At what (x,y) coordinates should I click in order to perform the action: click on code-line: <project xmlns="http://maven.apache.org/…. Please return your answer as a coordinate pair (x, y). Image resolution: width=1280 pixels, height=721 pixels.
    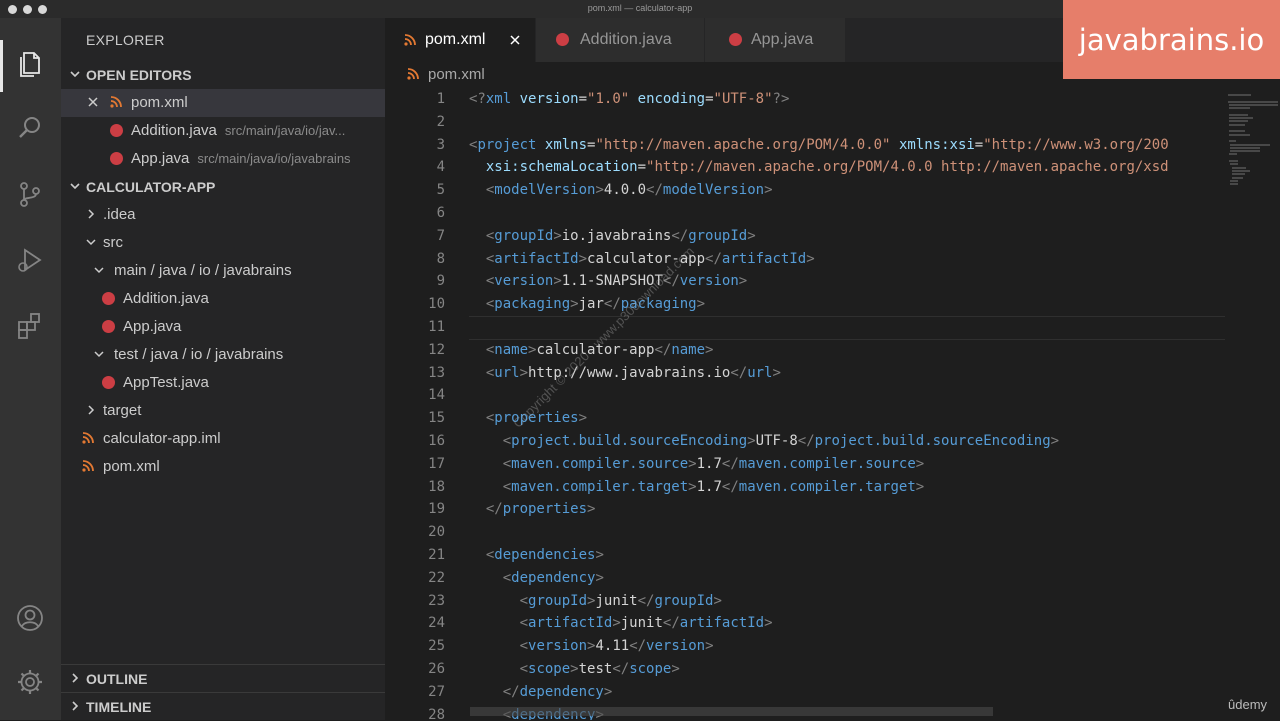
    Looking at the image, I should click on (819, 145).